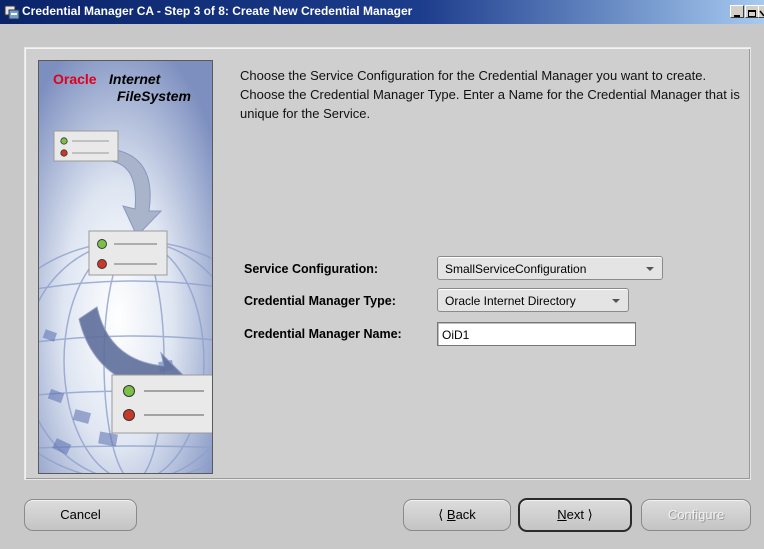 Image resolution: width=764 pixels, height=549 pixels. Describe the element at coordinates (80, 515) in the screenshot. I see `cancel-button: Cancel` at that location.